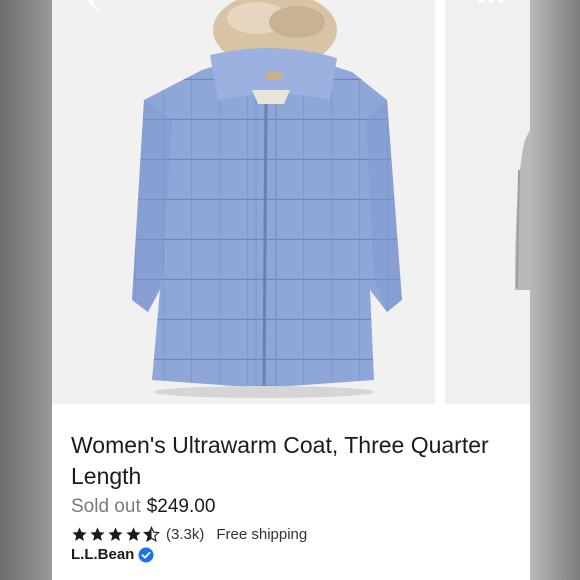 Image resolution: width=580 pixels, height=580 pixels. I want to click on background-right, so click(555, 290).